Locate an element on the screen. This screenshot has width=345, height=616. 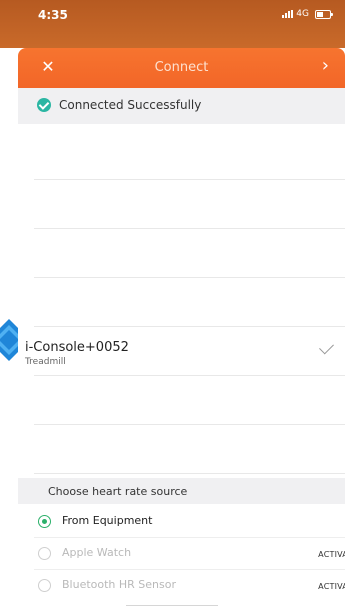
connection-status-banner: Connected Successfully is located at coordinates (181, 106).